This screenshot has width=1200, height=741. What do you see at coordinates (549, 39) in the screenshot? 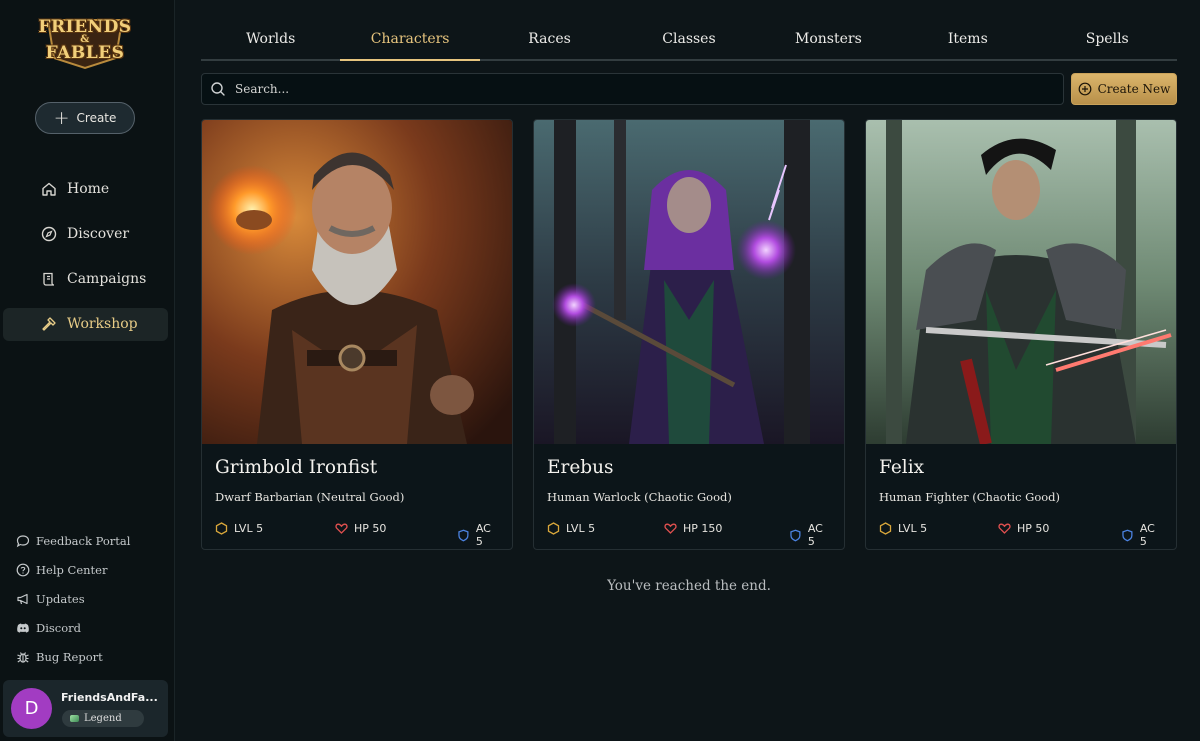
I see `tab-races: Races` at bounding box center [549, 39].